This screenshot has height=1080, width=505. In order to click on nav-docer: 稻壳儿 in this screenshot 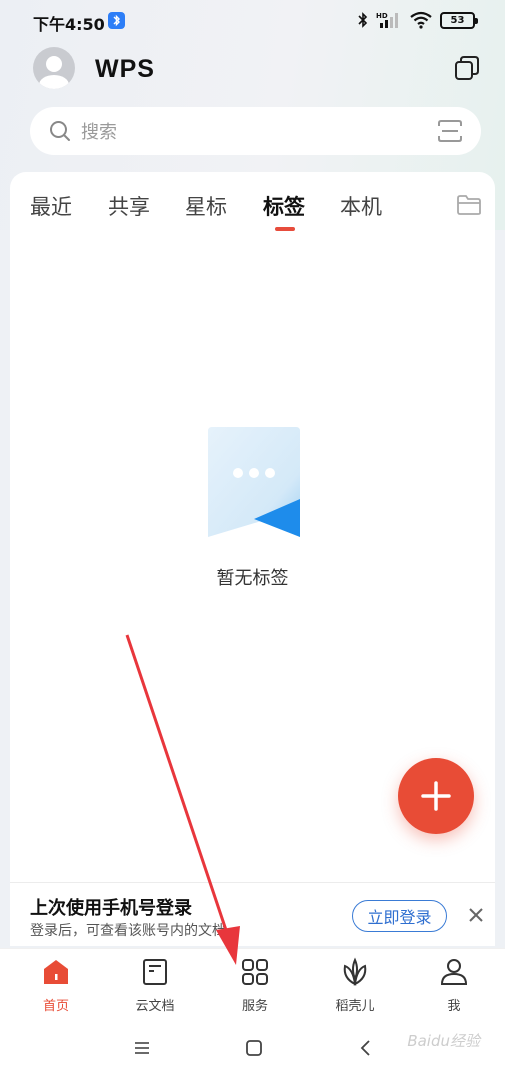, I will do `click(355, 985)`.